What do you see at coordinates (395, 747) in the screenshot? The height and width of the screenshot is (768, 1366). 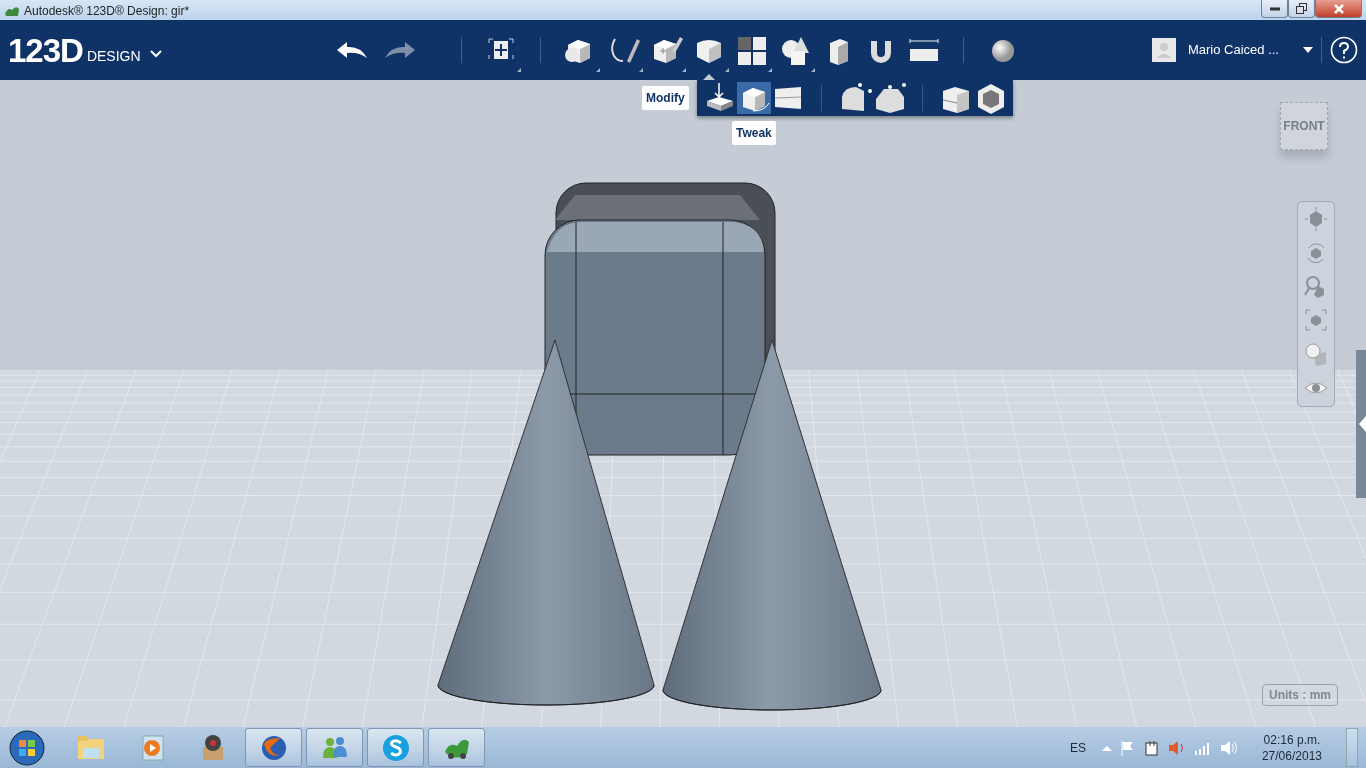 I see `s-logo-taskbar-button` at bounding box center [395, 747].